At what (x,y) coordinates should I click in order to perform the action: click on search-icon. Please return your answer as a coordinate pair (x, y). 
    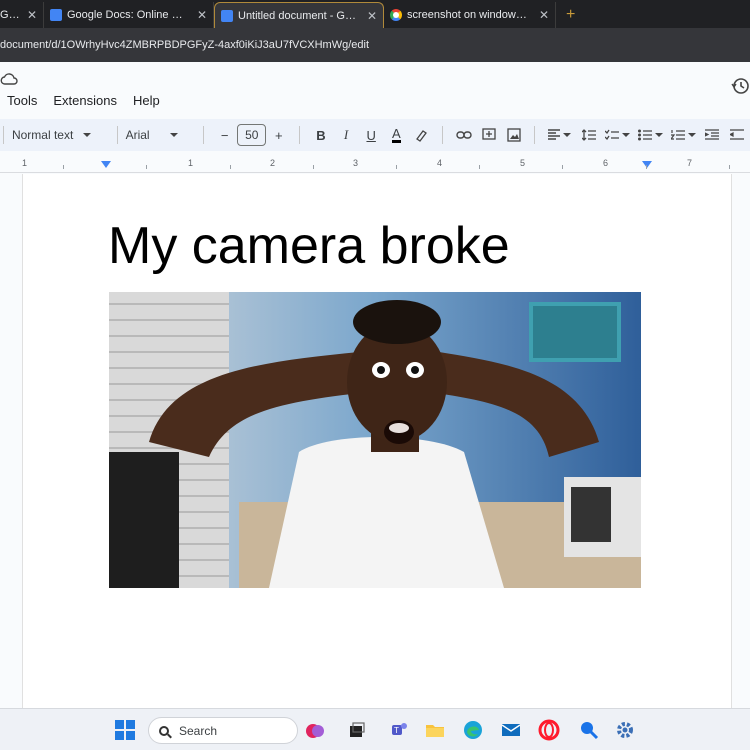
    Looking at the image, I should click on (164, 730).